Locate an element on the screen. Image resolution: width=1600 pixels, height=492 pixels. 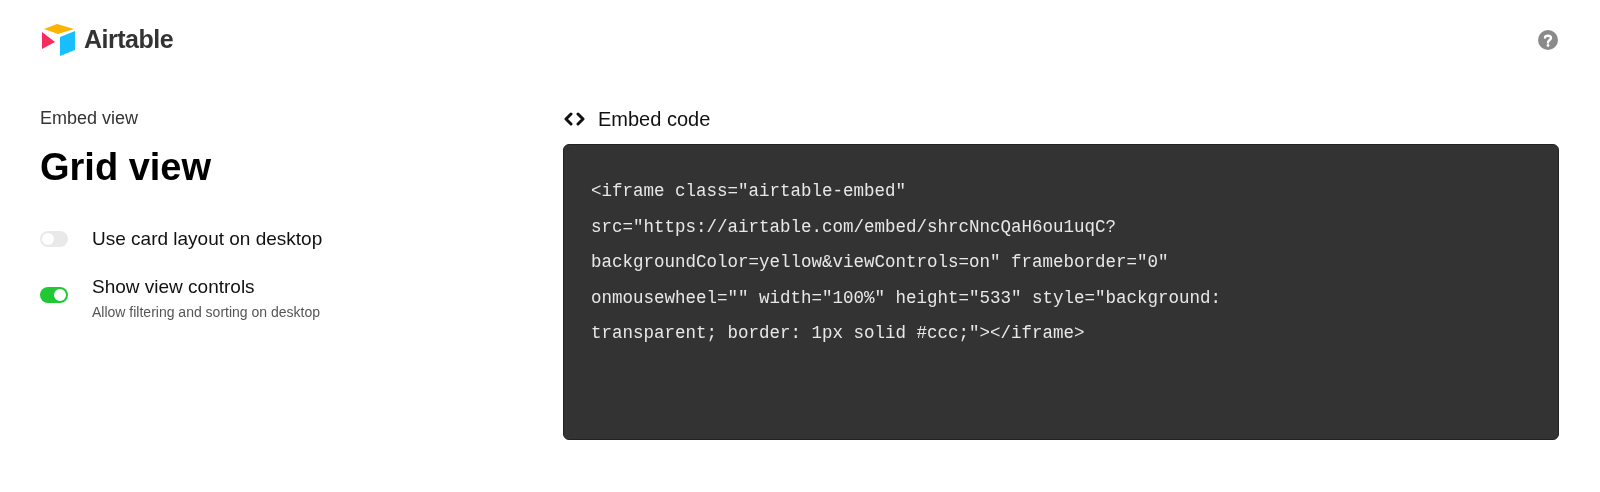
logo-text: Airtable is located at coordinates (129, 40).